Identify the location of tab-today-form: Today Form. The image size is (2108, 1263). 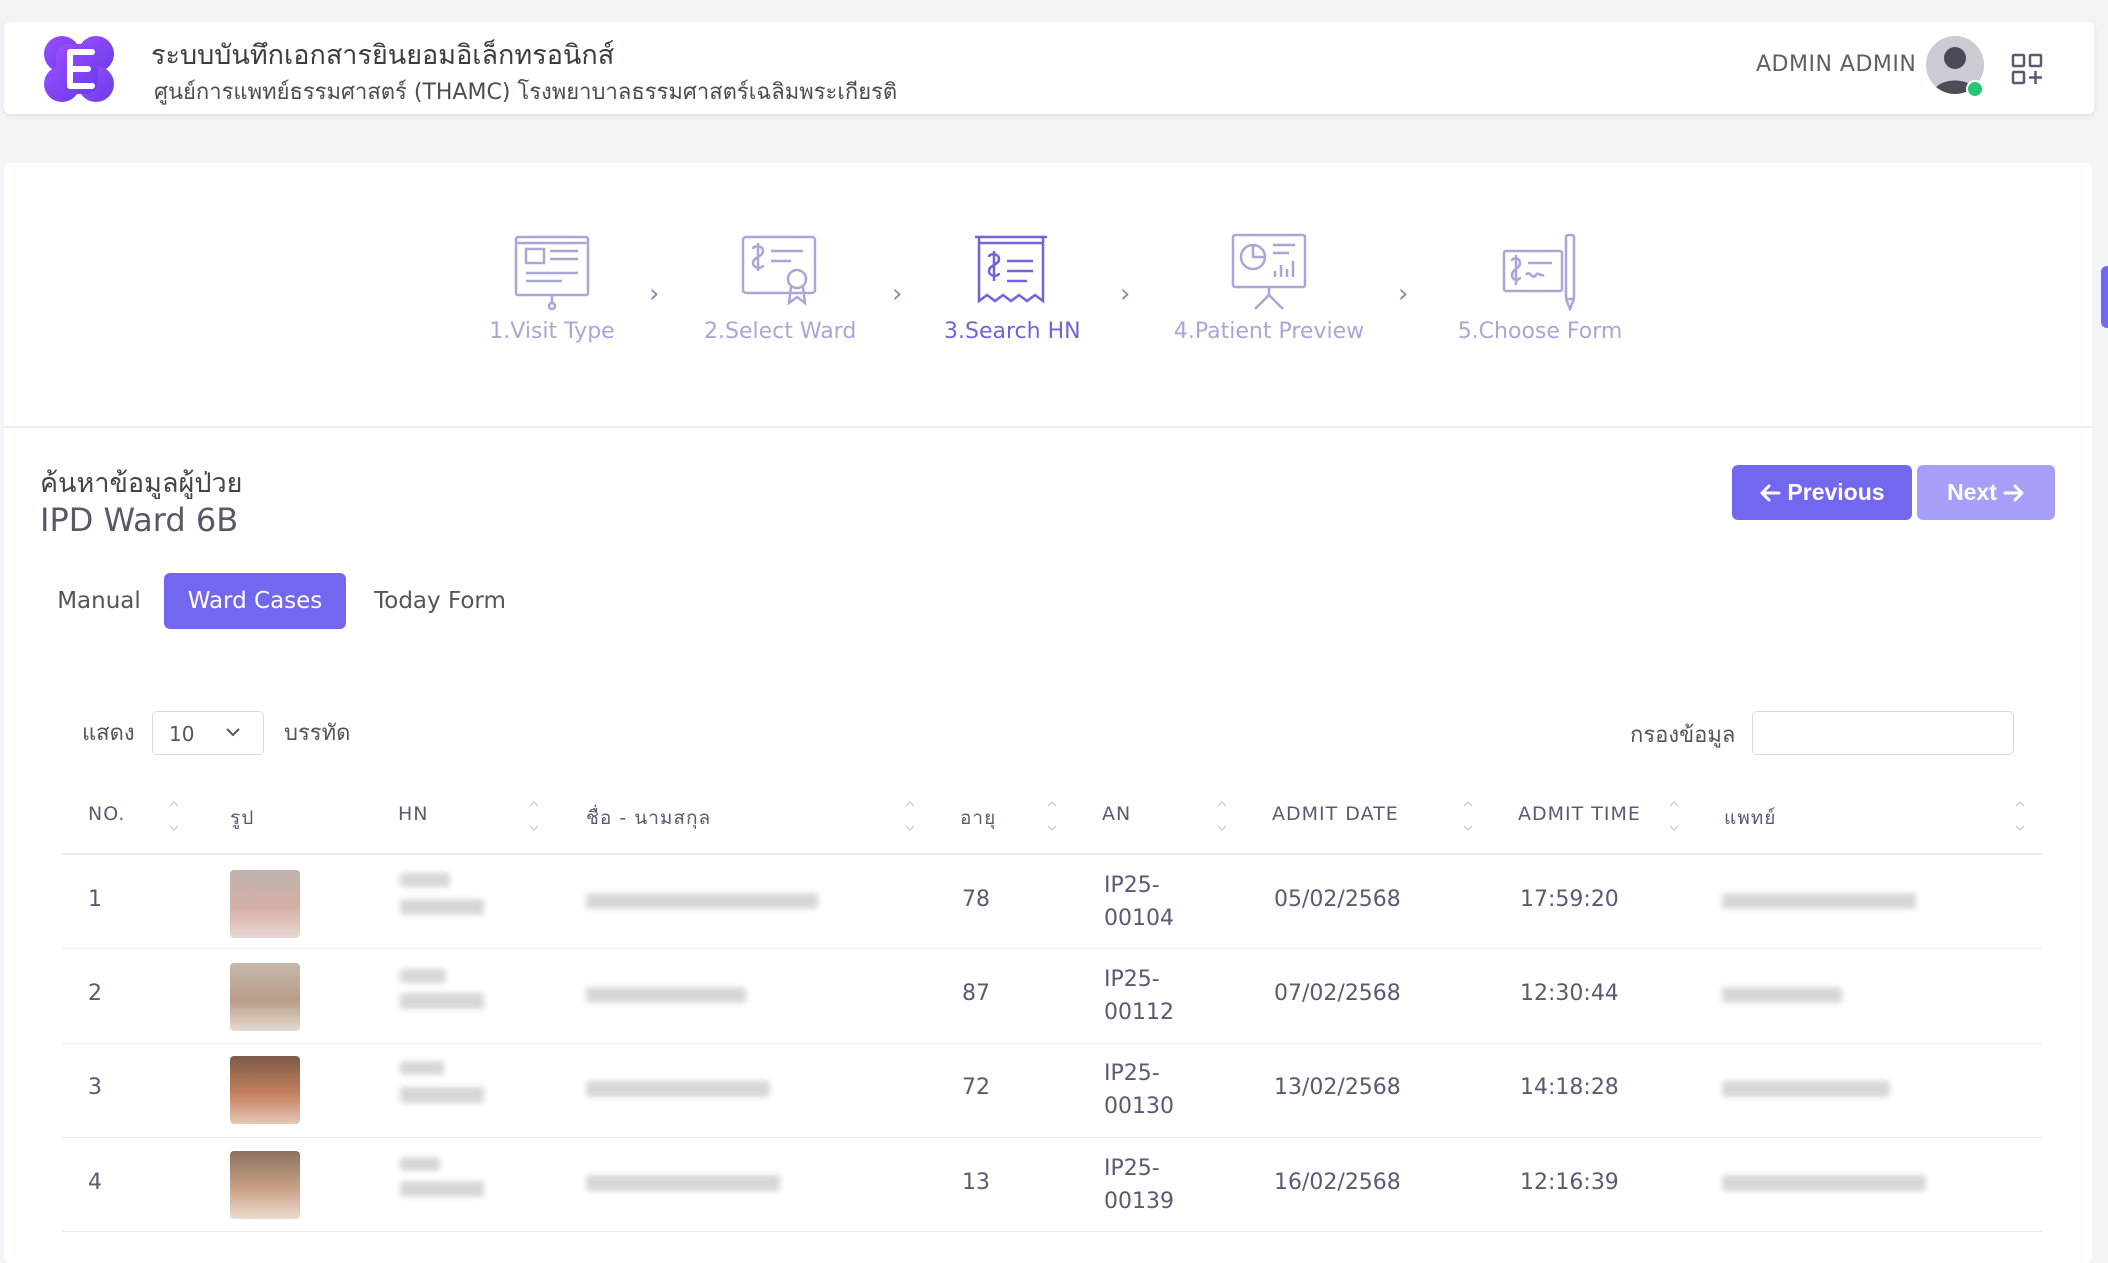
(440, 601).